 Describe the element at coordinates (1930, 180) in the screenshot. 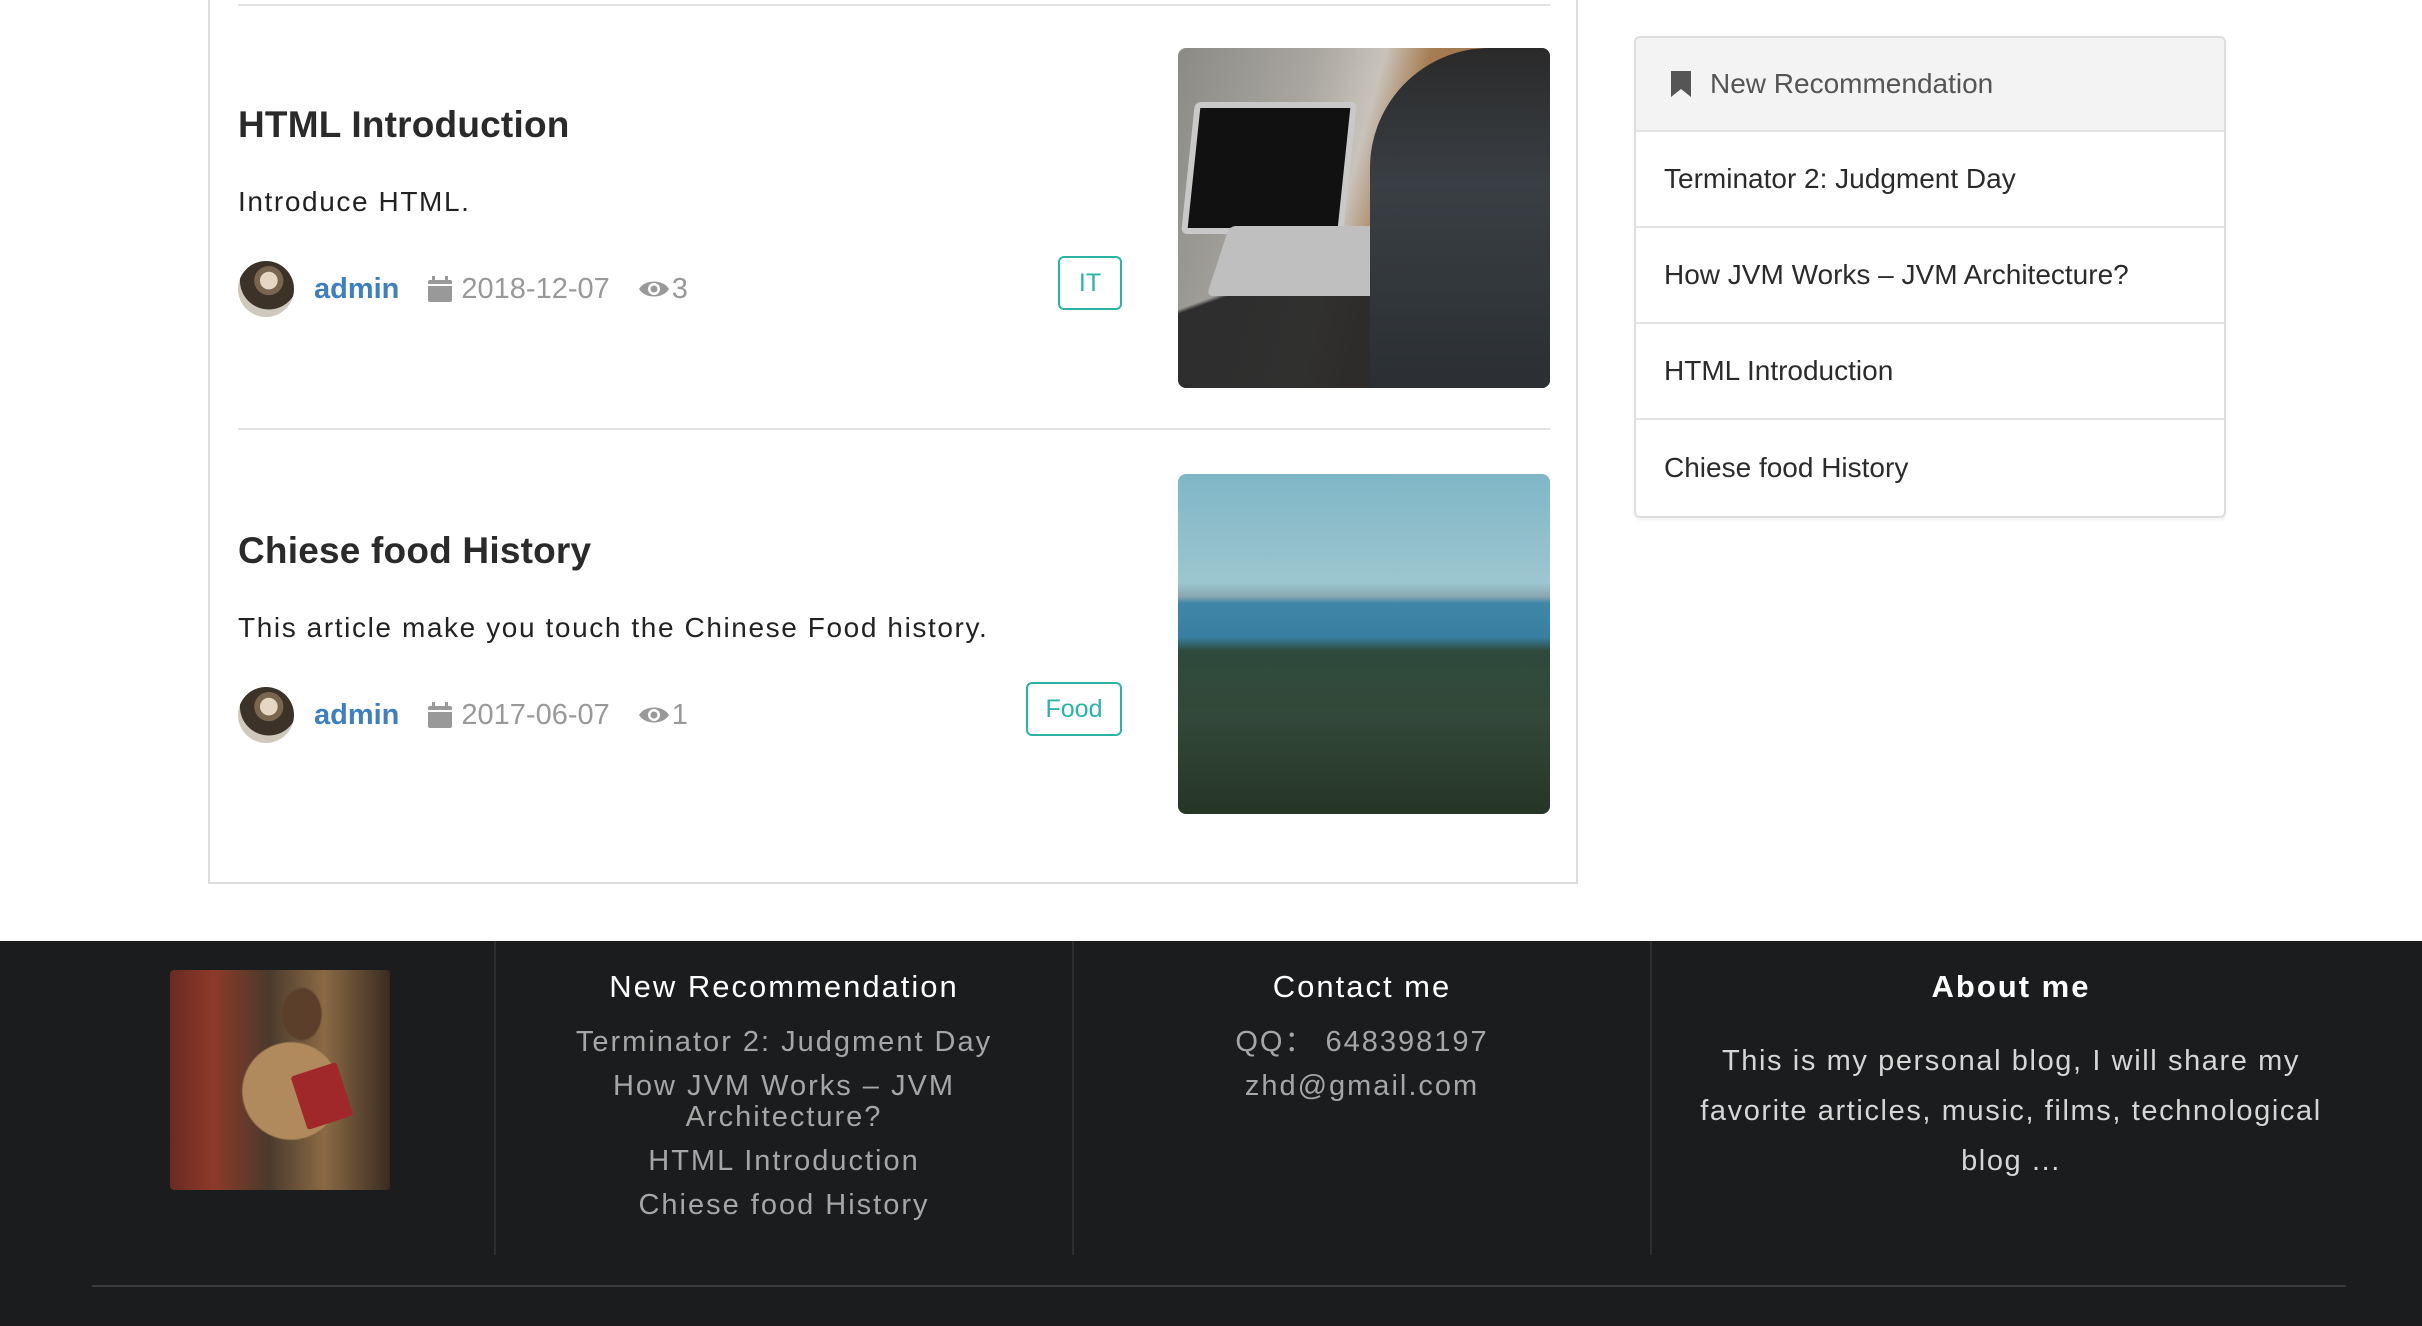

I see `recommendation-item: Terminator 2: Judgment Day` at that location.